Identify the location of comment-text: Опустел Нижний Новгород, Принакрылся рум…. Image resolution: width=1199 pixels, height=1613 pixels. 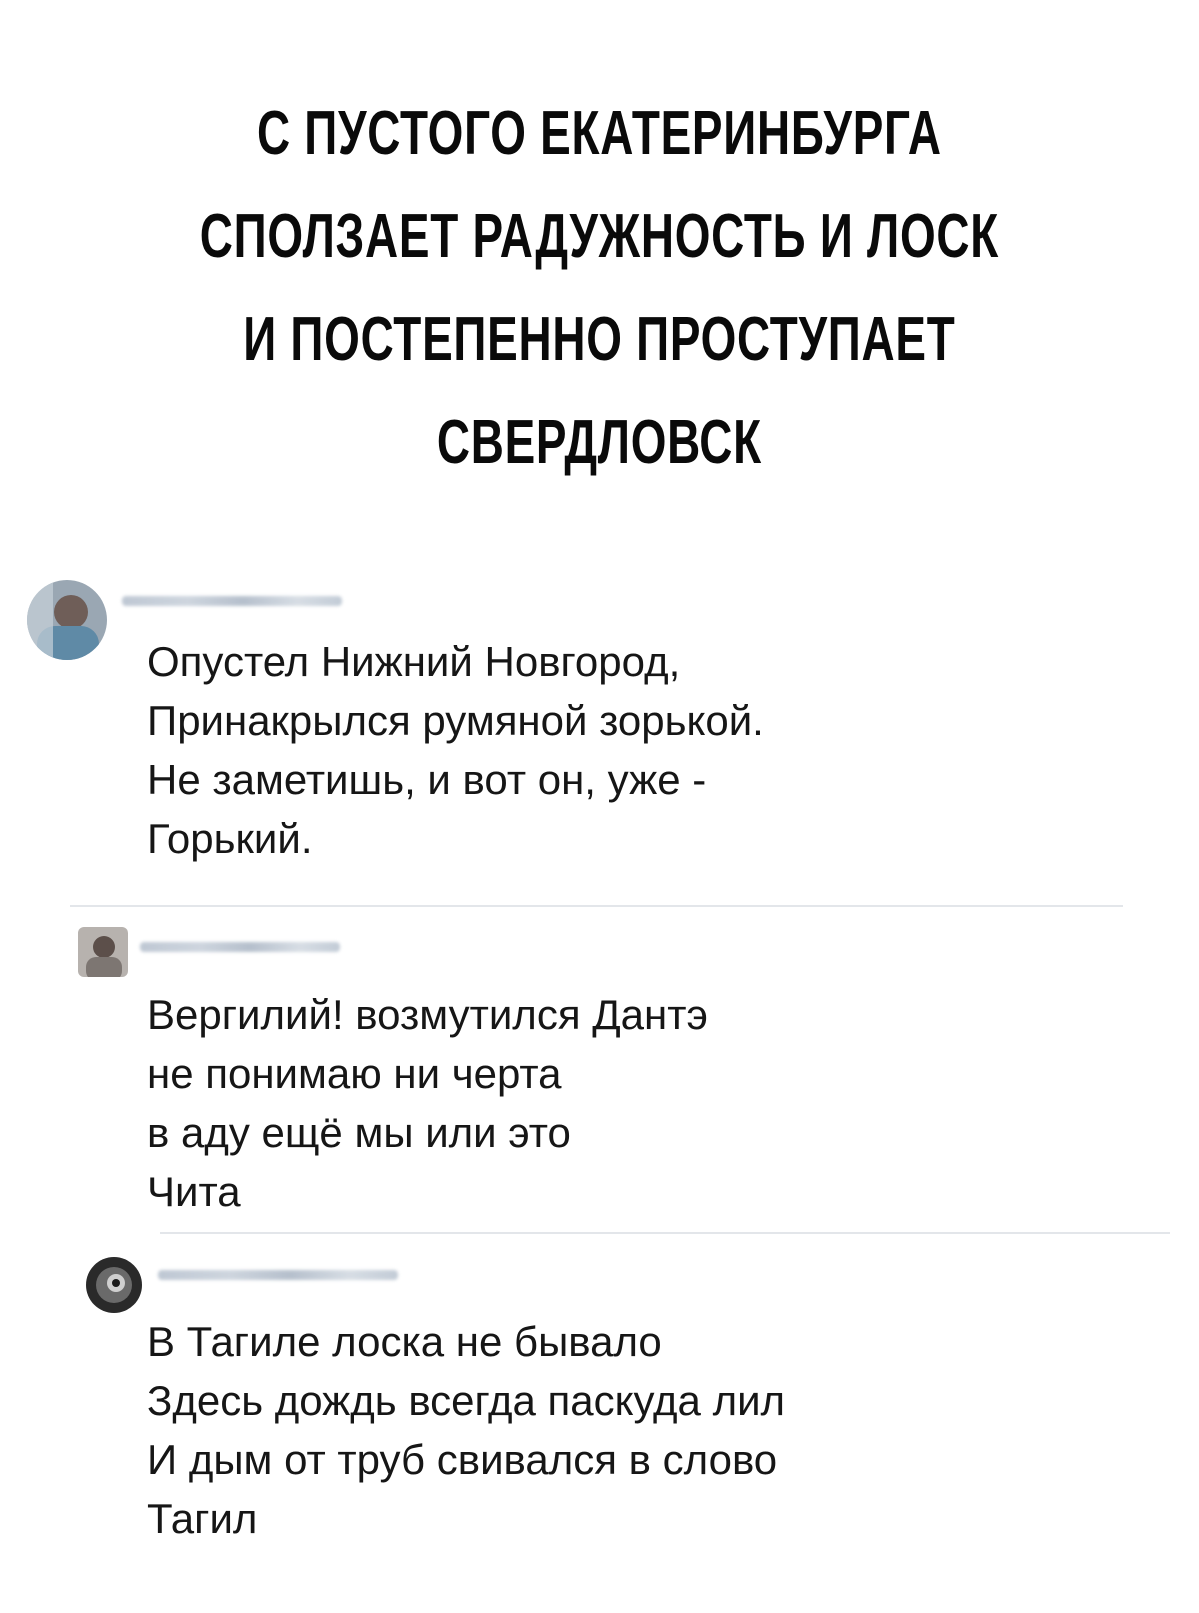
(455, 750).